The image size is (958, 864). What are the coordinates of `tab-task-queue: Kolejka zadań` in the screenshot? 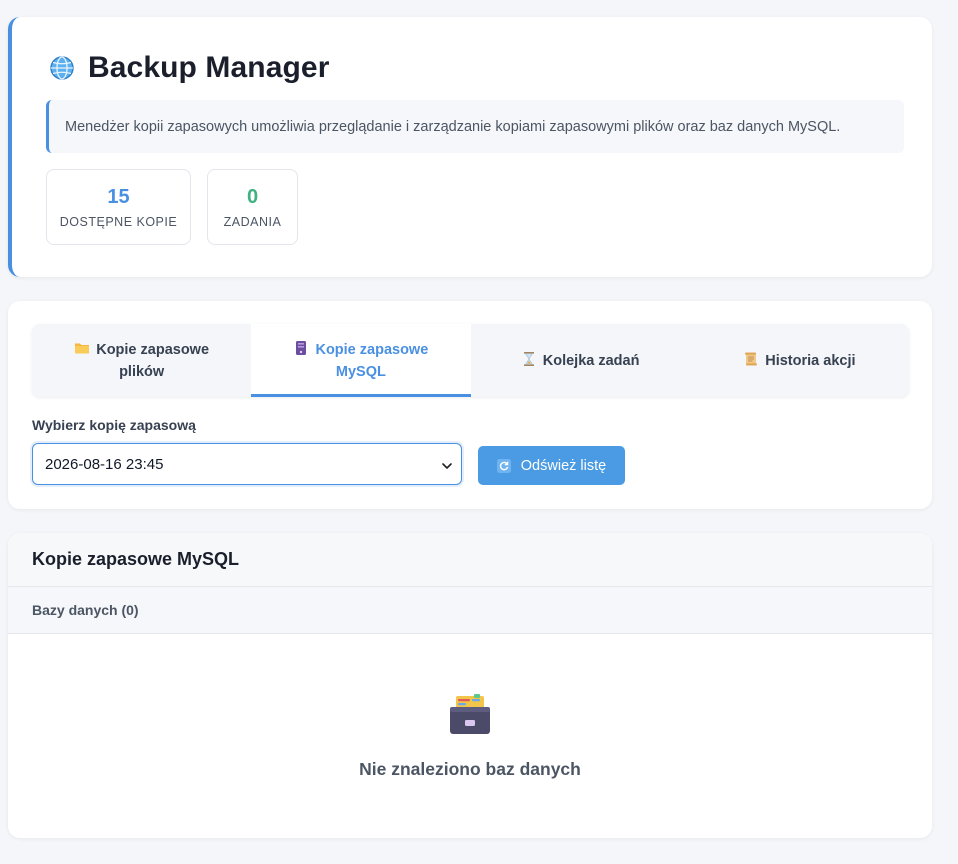 It's located at (580, 360).